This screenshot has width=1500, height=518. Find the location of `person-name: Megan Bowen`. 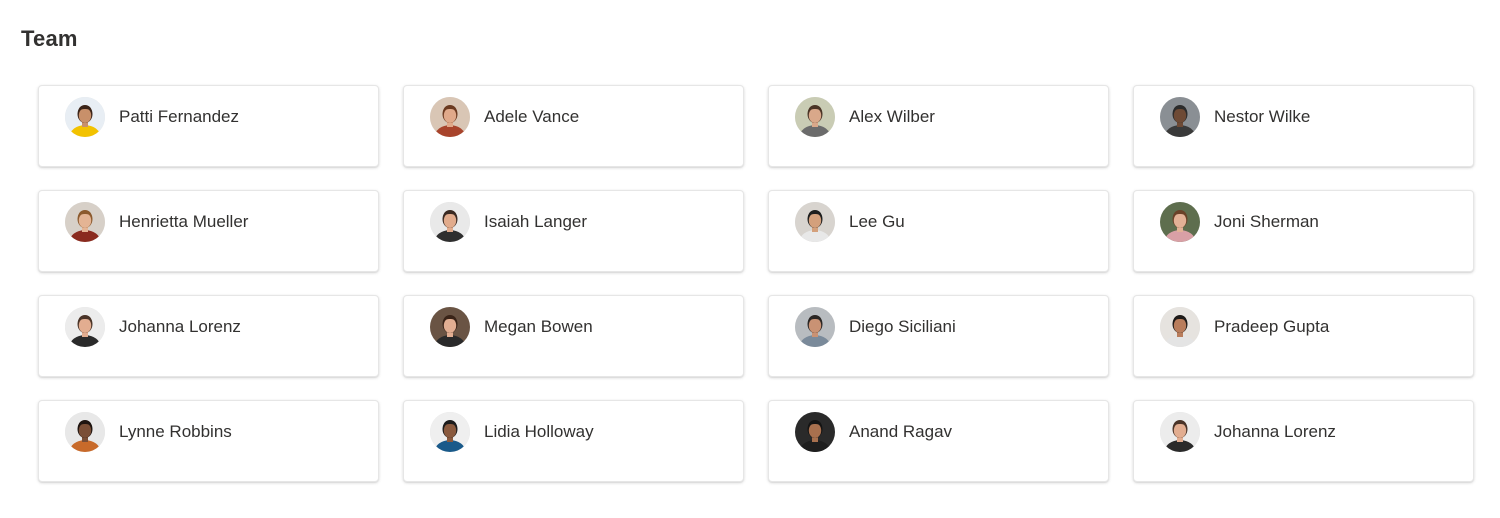

person-name: Megan Bowen is located at coordinates (538, 326).